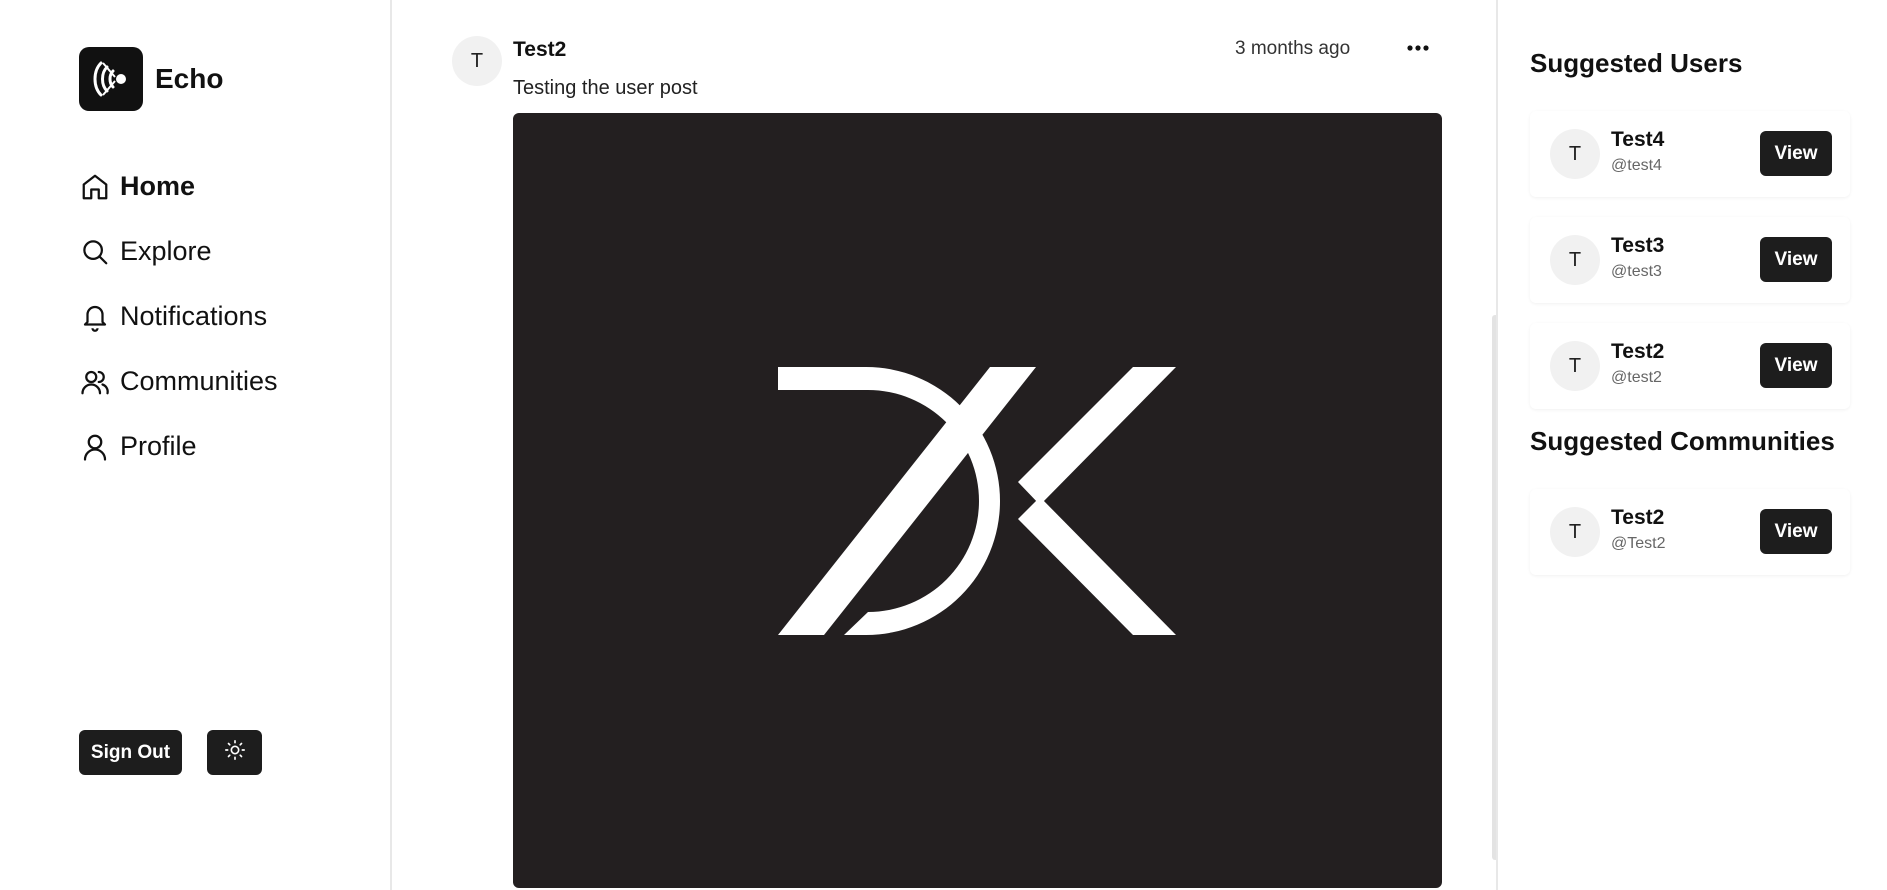 This screenshot has height=890, width=1887. I want to click on nav-item-profile: Profile, so click(178, 446).